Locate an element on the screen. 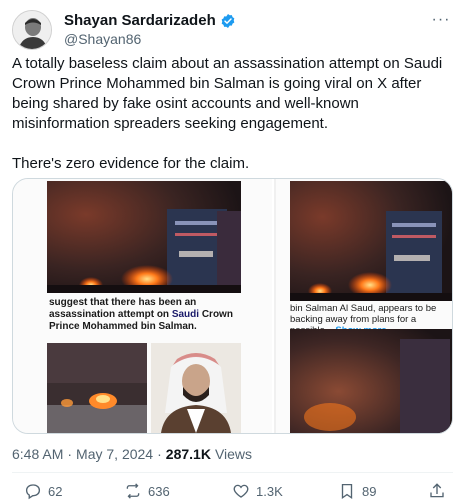 Image resolution: width=465 pixels, height=503 pixels. heart-icon is located at coordinates (241, 491).